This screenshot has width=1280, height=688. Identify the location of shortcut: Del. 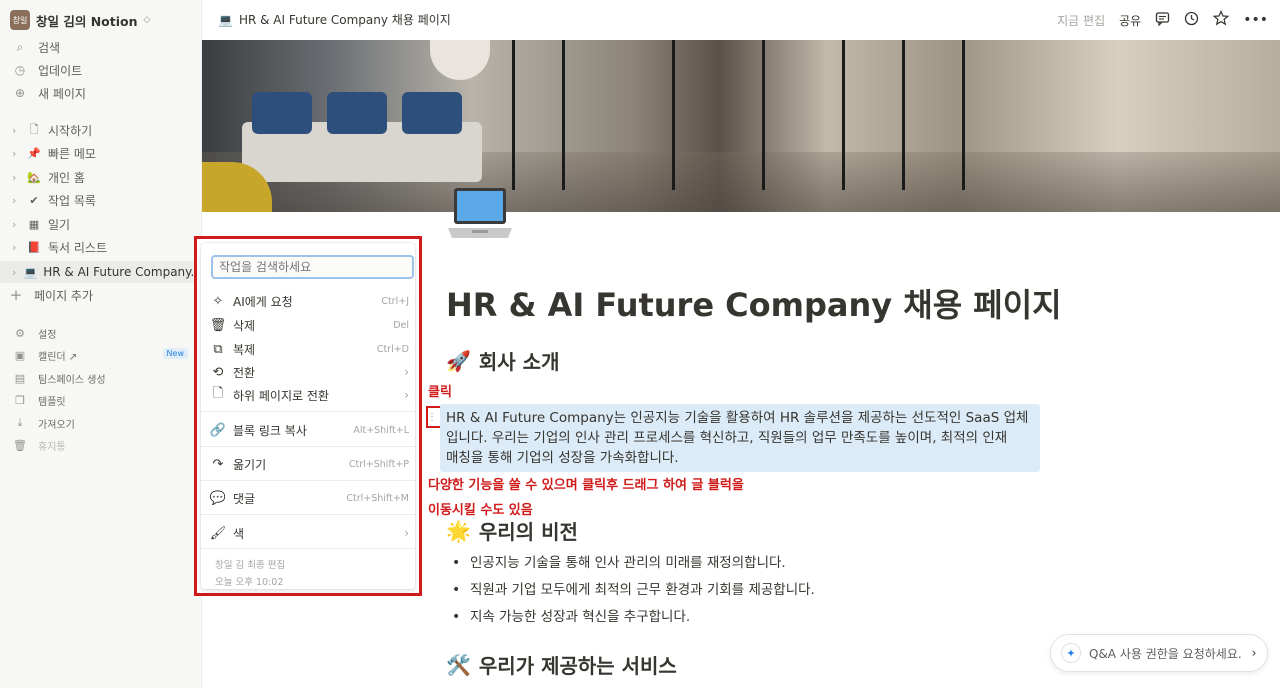
(401, 325).